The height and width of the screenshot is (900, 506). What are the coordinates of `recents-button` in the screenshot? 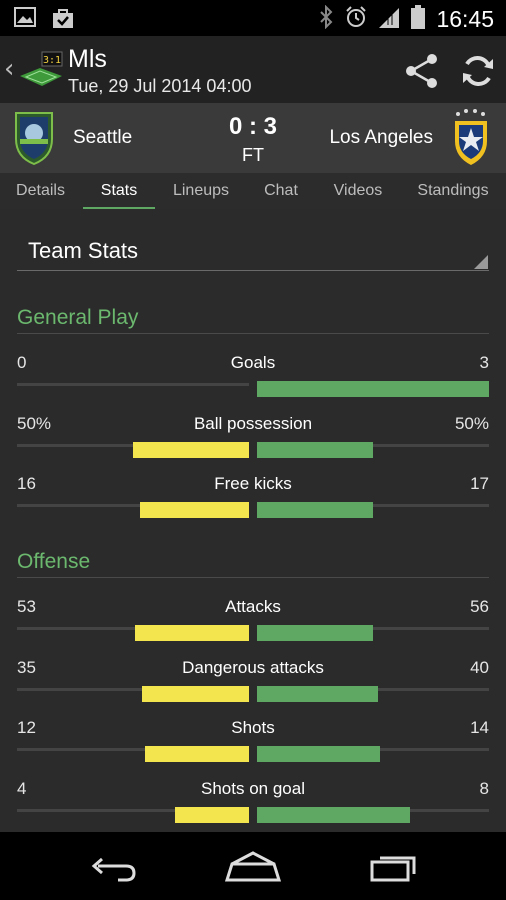 It's located at (394, 868).